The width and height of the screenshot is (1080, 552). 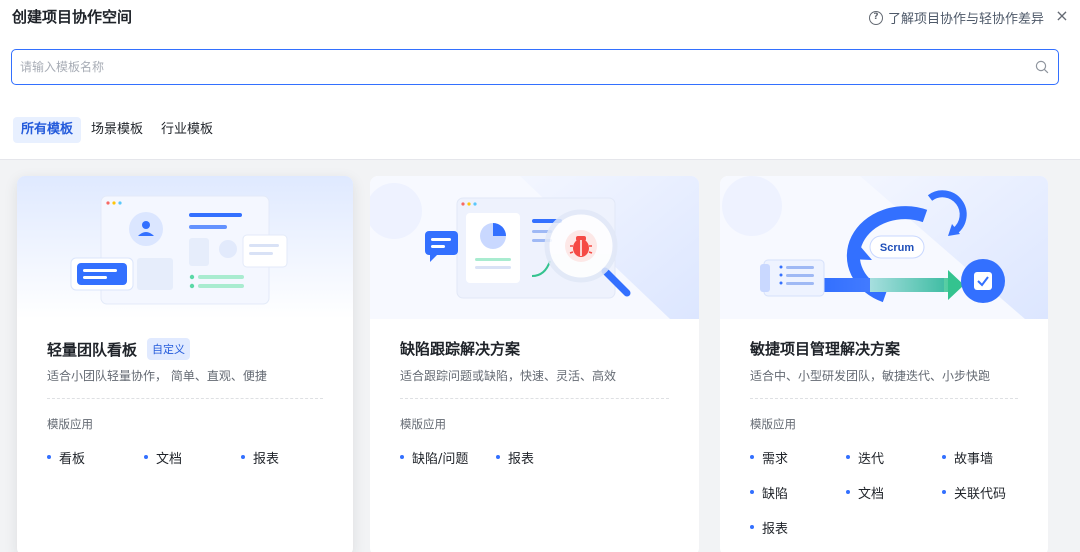 I want to click on app-item: 故事墙, so click(x=990, y=458).